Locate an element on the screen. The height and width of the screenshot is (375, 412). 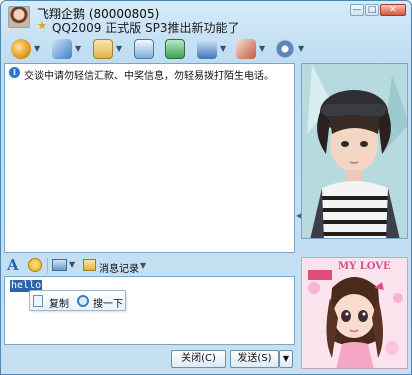
voice-call-button: ▼ is located at coordinates (68, 49).